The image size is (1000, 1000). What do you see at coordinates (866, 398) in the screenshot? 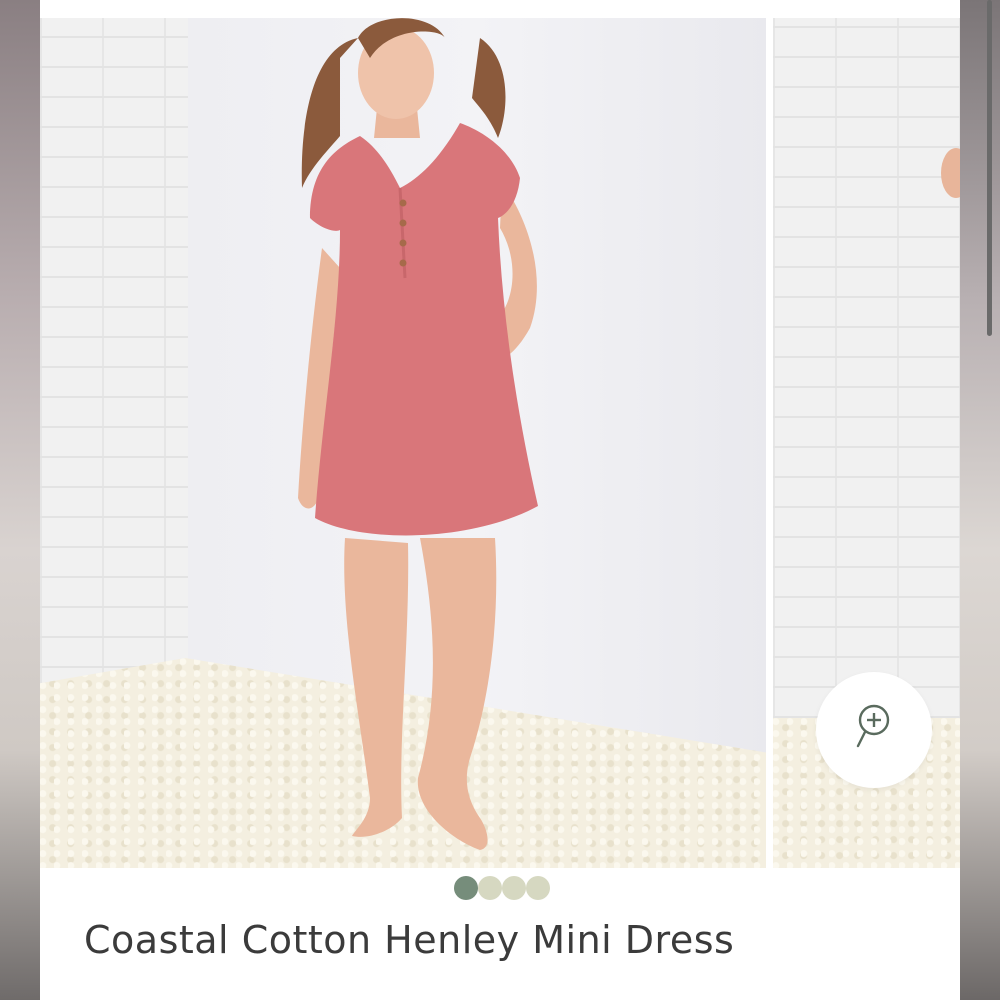
I see `brick-wall-next` at bounding box center [866, 398].